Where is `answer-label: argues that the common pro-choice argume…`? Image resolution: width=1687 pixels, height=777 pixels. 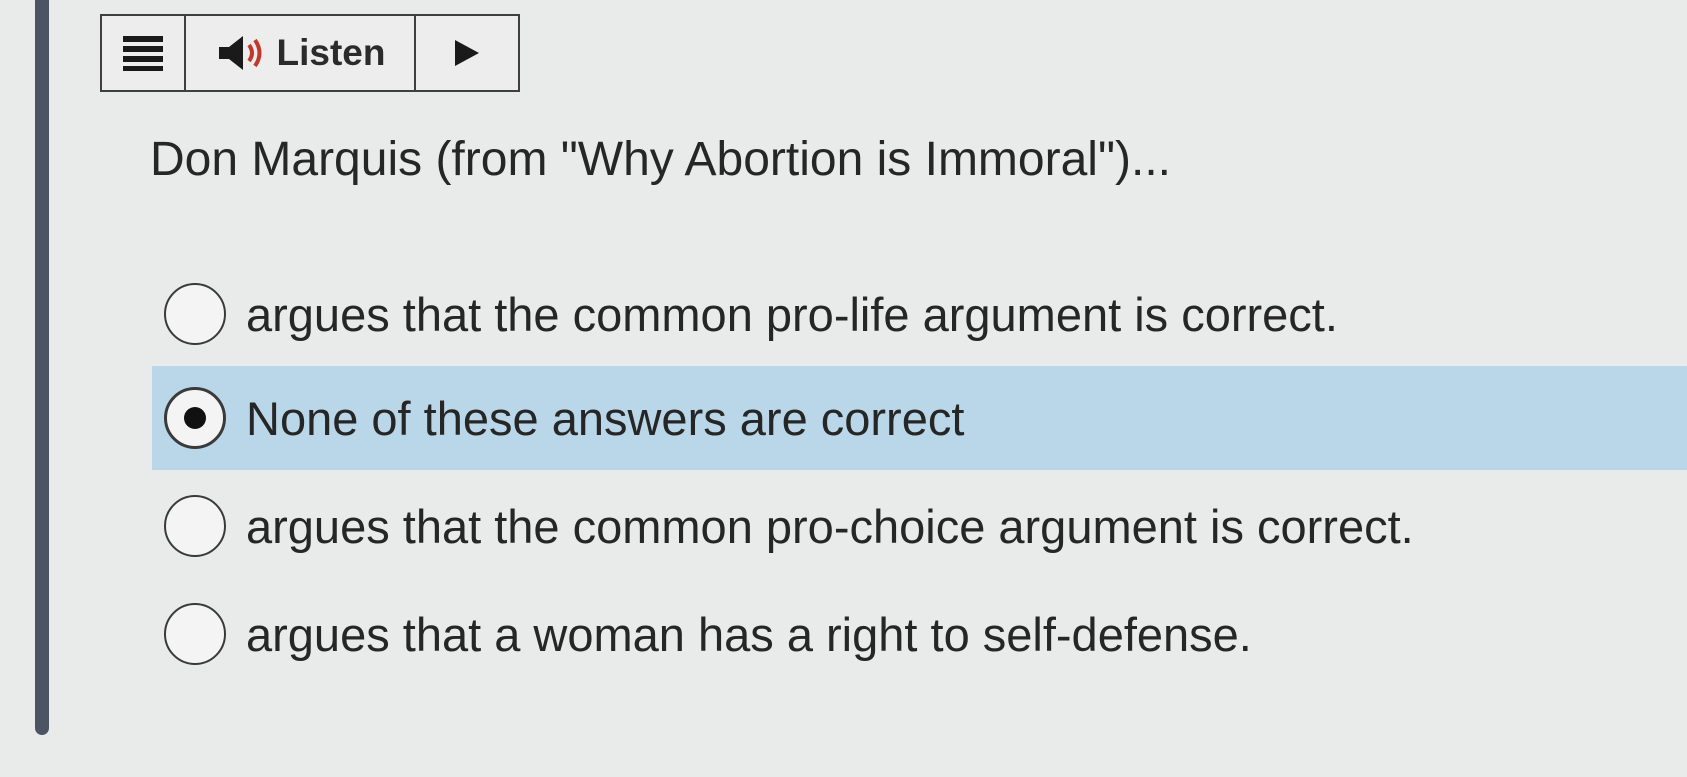
answer-label: argues that the common pro-choice argume… is located at coordinates (830, 526).